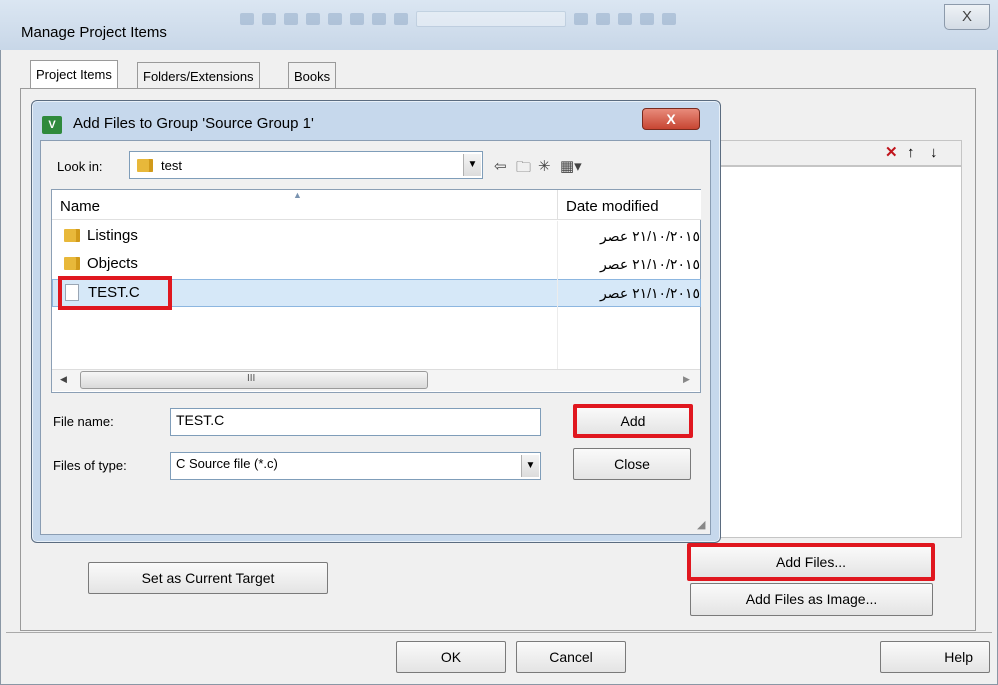  I want to click on resize-grip: ◢, so click(701, 524).